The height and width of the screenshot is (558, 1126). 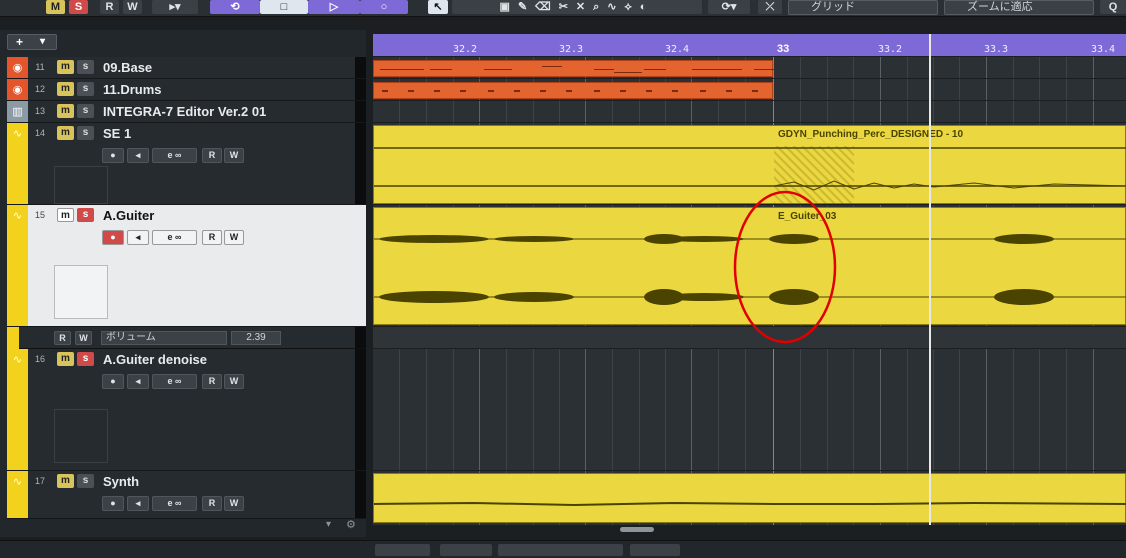 I want to click on zoom-slider, so click(x=560, y=550).